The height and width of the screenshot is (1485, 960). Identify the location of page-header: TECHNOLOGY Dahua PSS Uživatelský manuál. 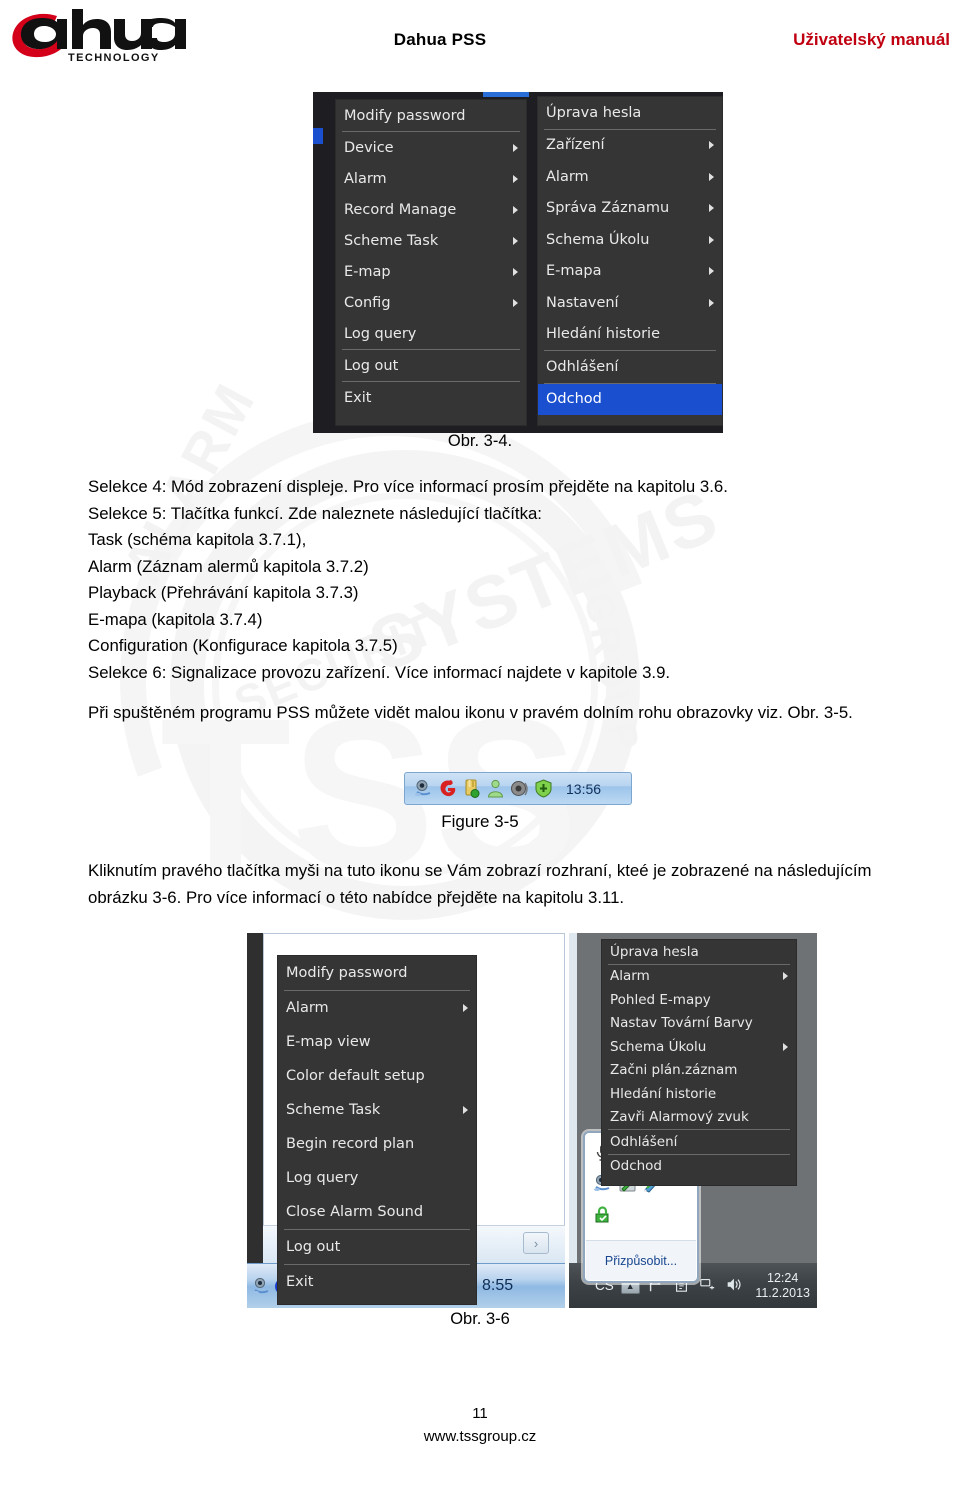
(480, 39).